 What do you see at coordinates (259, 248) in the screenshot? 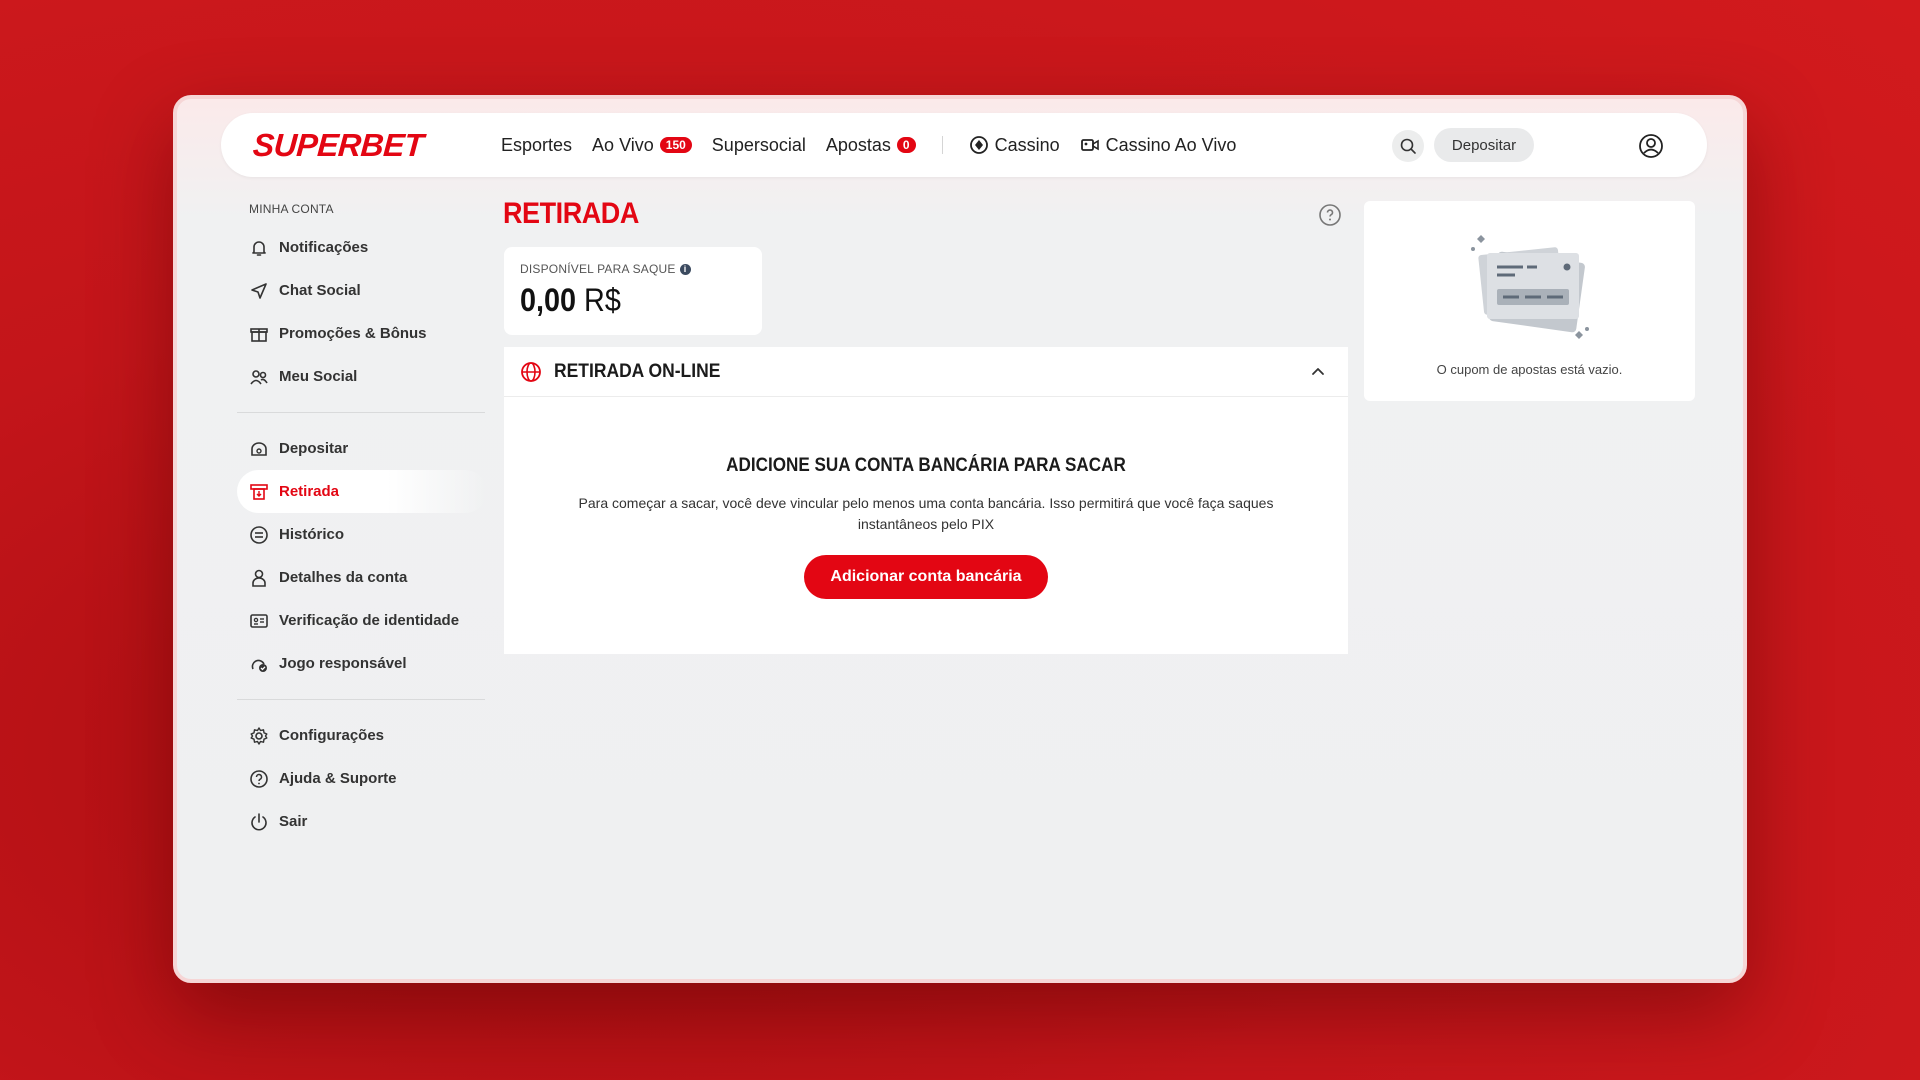
I see `bell-icon` at bounding box center [259, 248].